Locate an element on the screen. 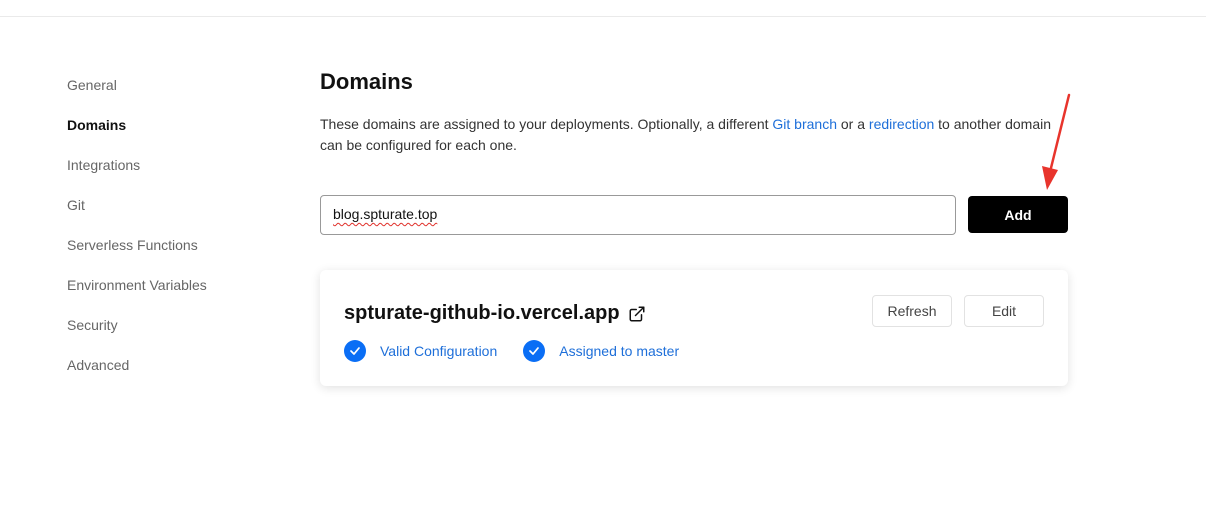 Image resolution: width=1206 pixels, height=529 pixels. git-branch-link: Git branch is located at coordinates (804, 124).